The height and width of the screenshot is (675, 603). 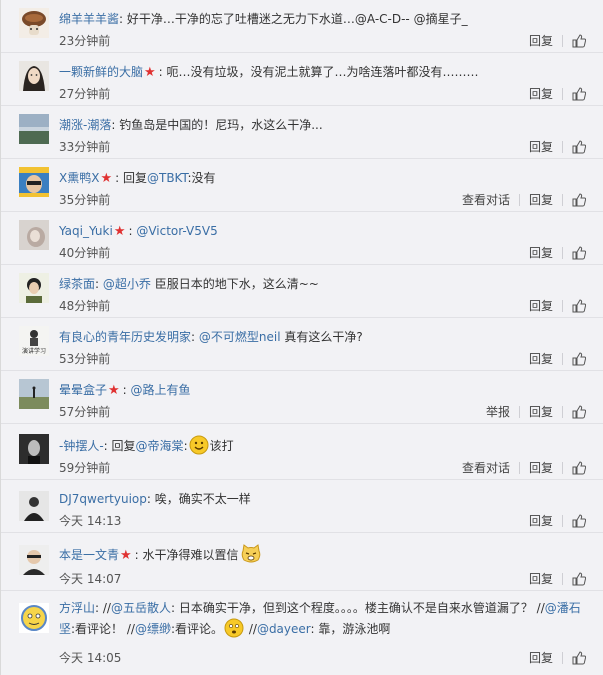 I want to click on cat-emoji, so click(x=251, y=557).